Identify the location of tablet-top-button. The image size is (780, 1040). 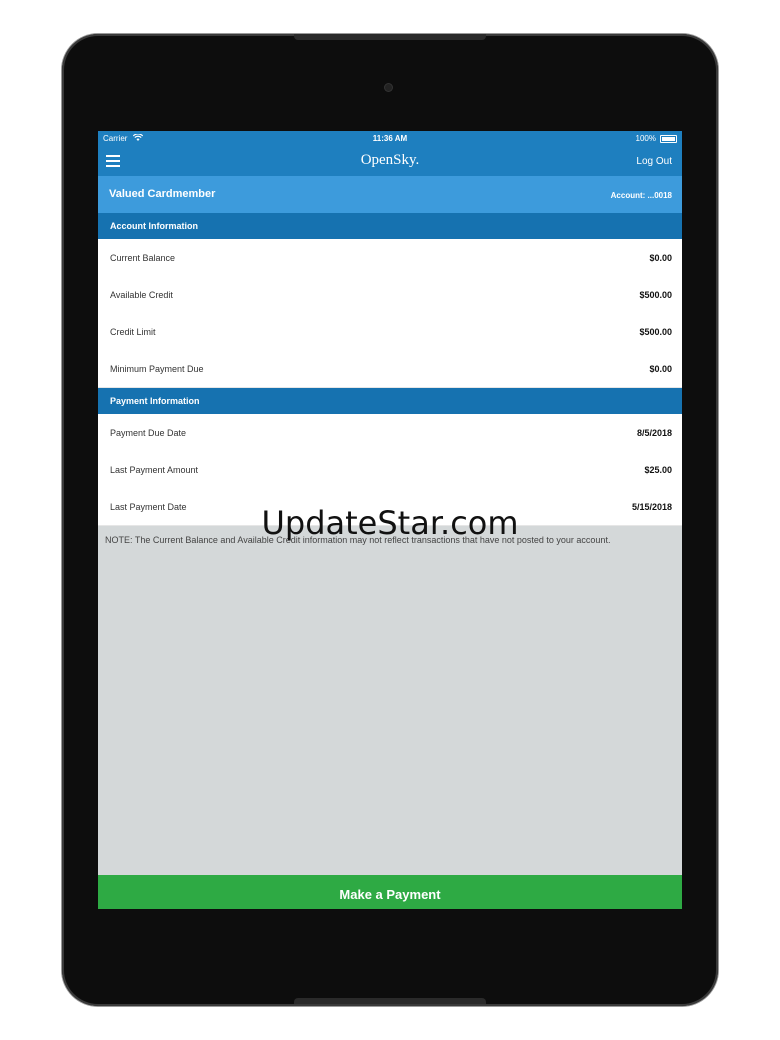
(390, 37).